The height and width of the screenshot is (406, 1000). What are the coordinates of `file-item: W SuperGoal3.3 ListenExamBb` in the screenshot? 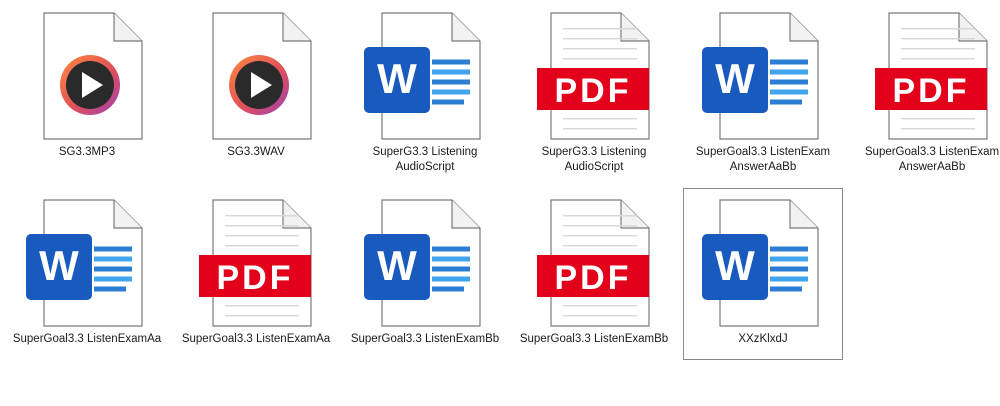 It's located at (425, 274).